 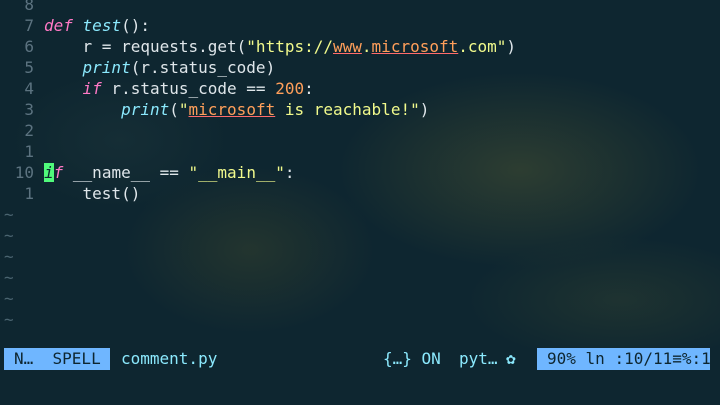 What do you see at coordinates (29, 67) in the screenshot?
I see `line-number: 5` at bounding box center [29, 67].